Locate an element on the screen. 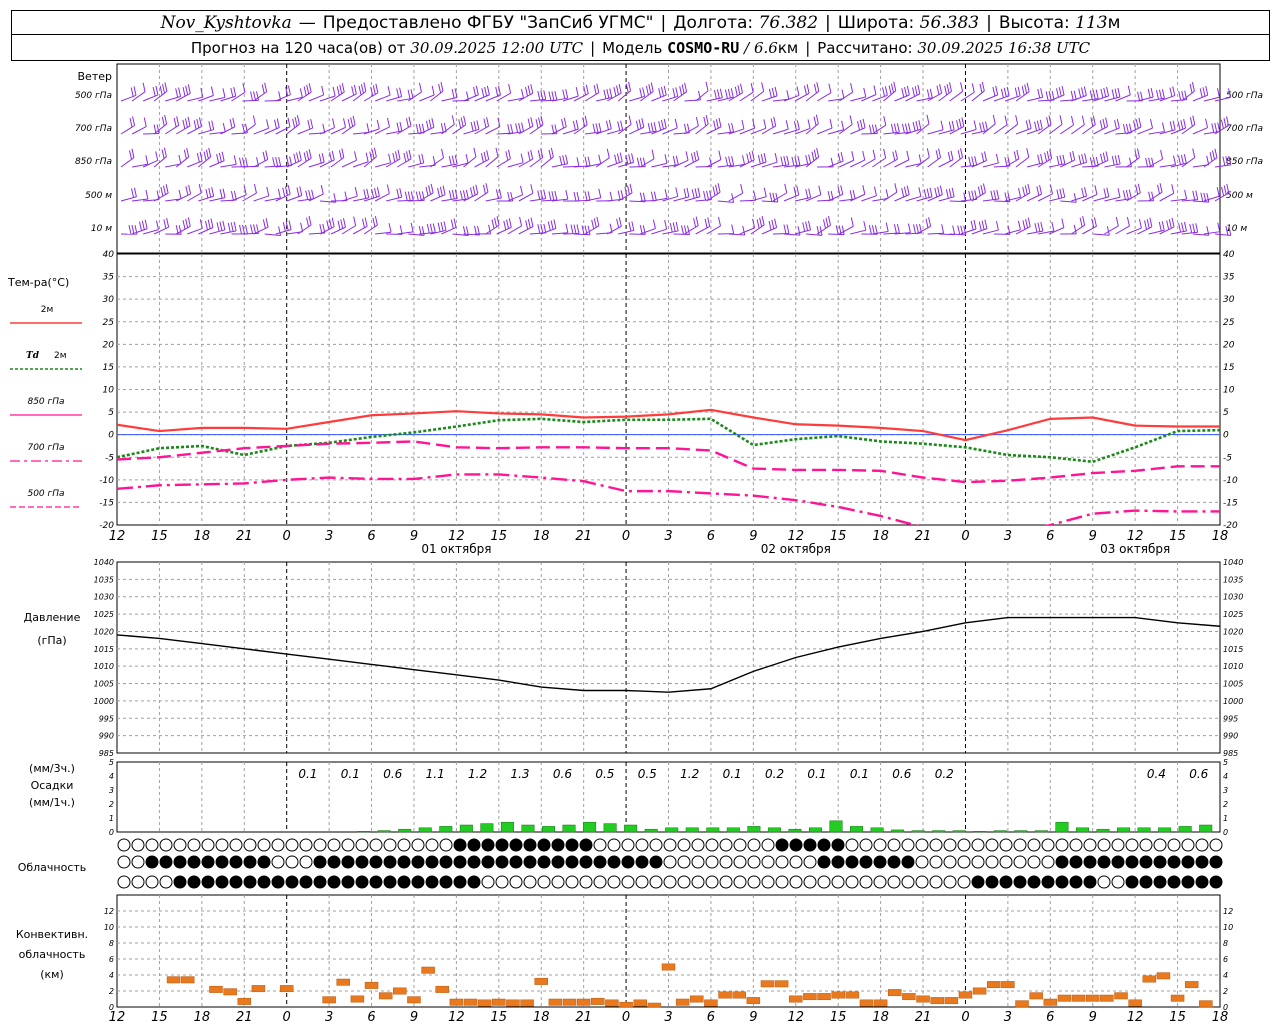  precip-3h-total: 0.2 is located at coordinates (944, 774).